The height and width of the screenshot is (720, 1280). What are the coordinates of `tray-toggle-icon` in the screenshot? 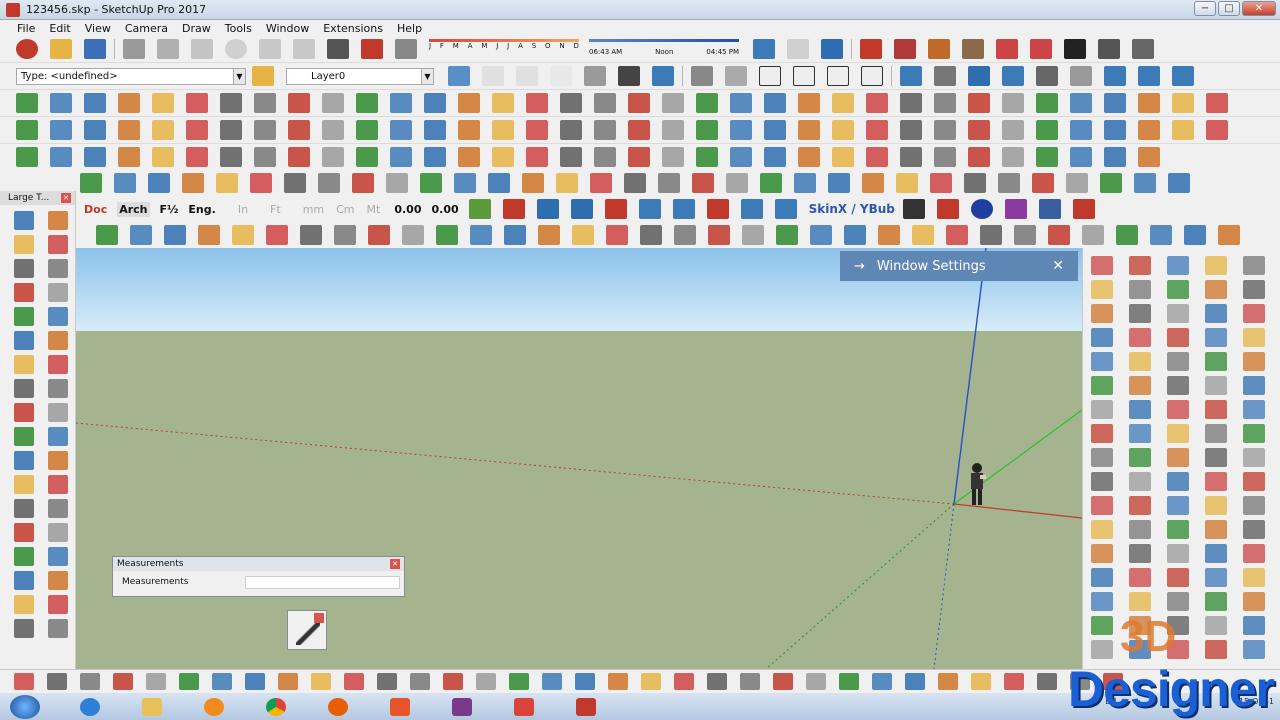 It's located at (1109, 49).